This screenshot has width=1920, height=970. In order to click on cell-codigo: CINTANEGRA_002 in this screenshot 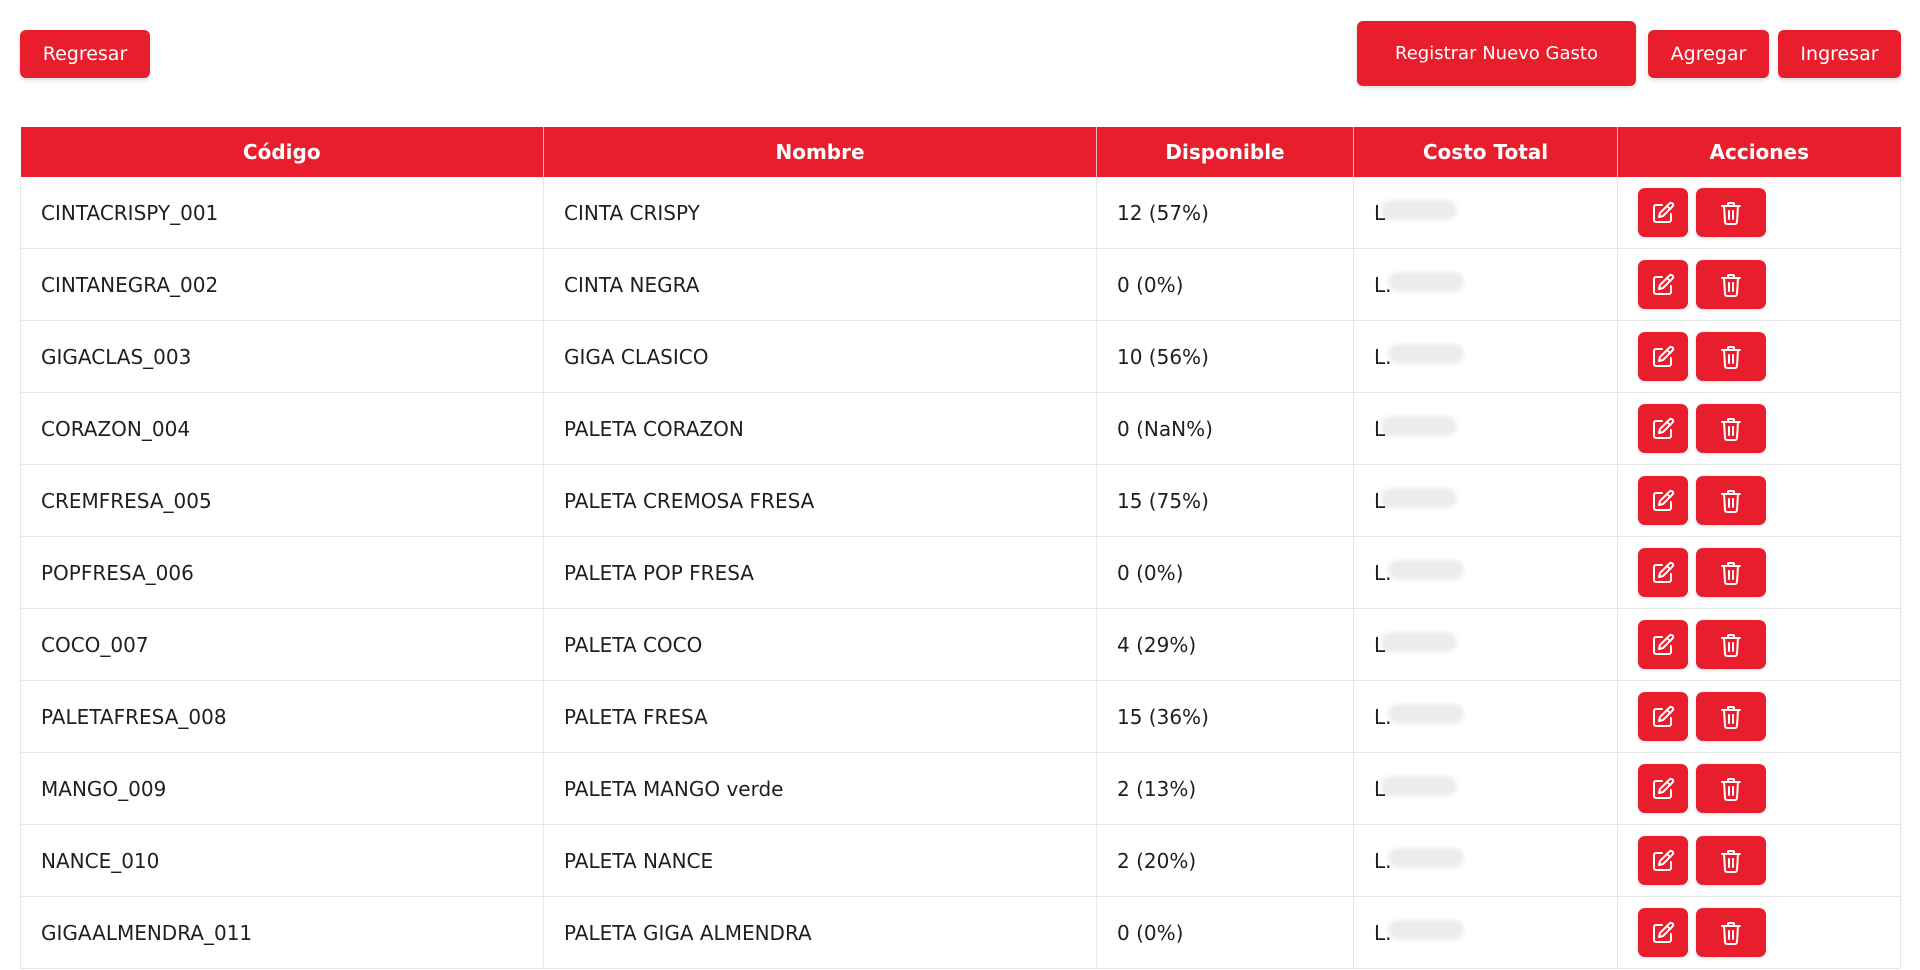, I will do `click(282, 284)`.